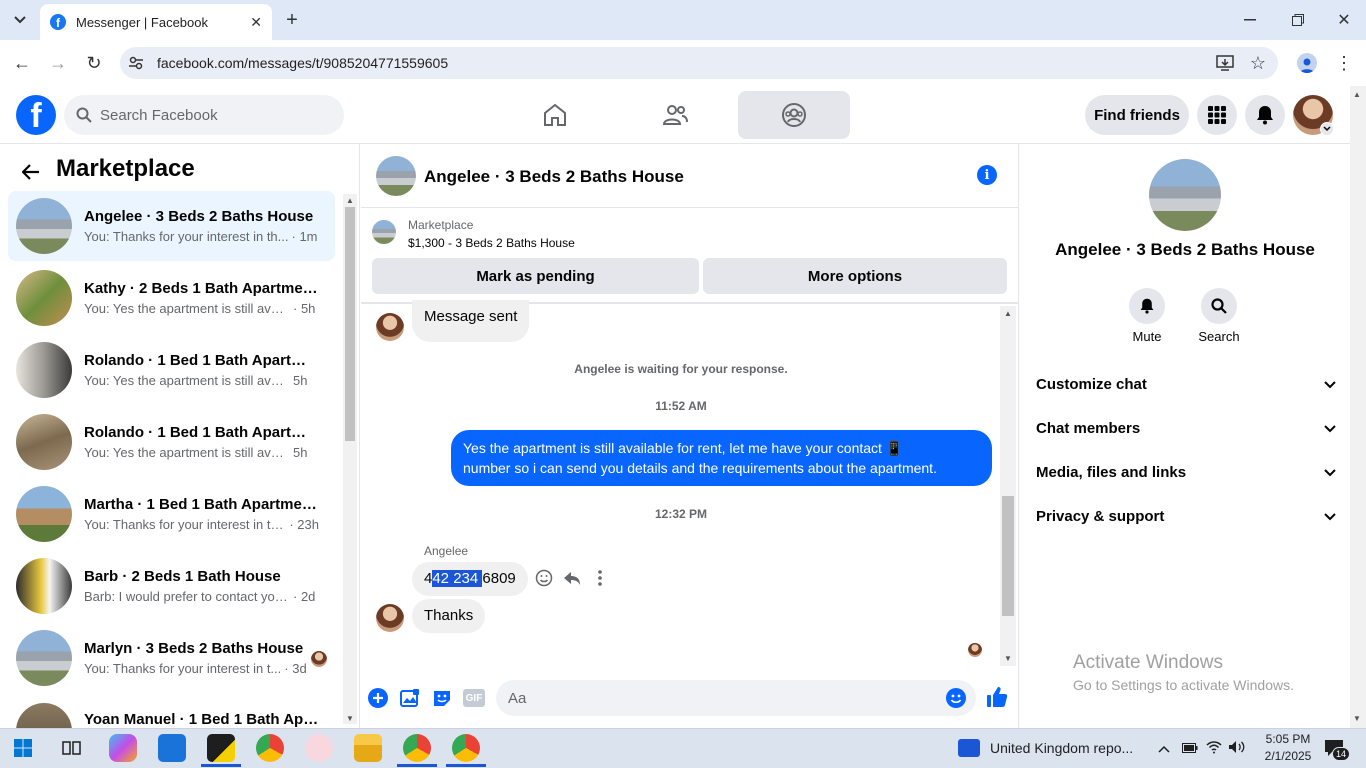  I want to click on groups-nav, so click(794, 115).